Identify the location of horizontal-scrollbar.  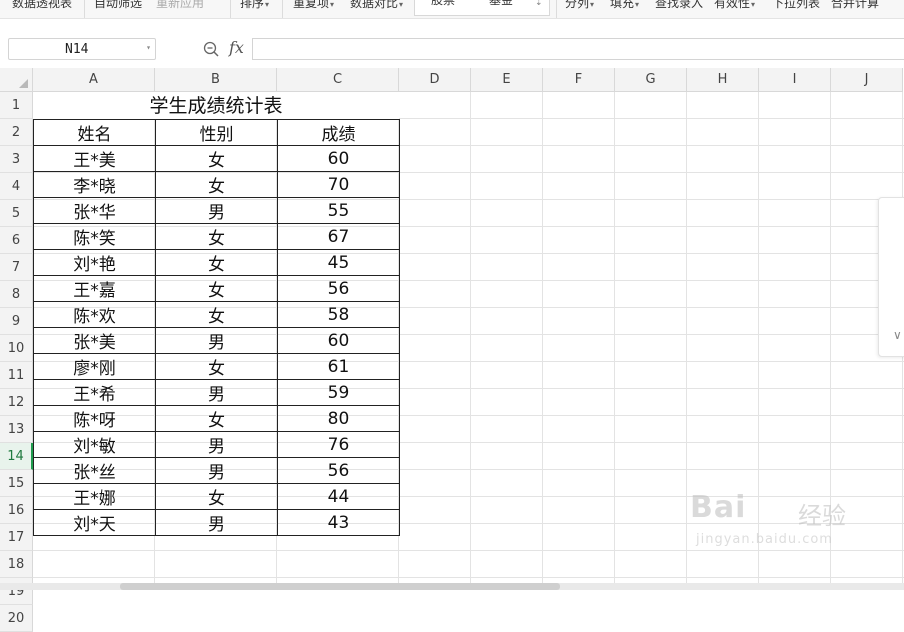
(452, 586).